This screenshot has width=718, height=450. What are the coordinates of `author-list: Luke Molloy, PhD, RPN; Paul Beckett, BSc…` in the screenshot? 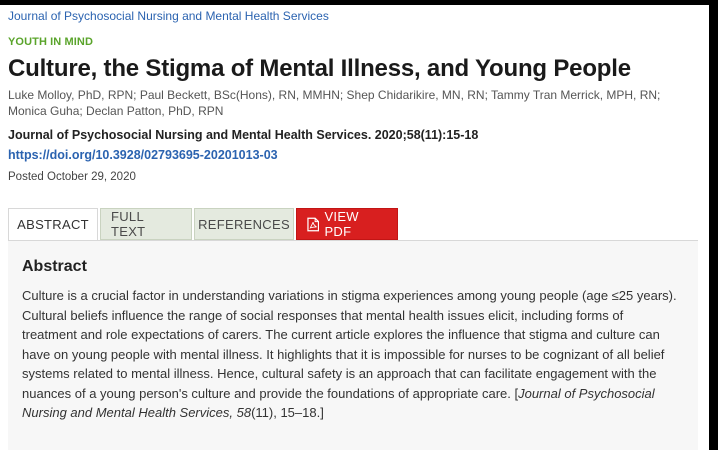 It's located at (334, 103).